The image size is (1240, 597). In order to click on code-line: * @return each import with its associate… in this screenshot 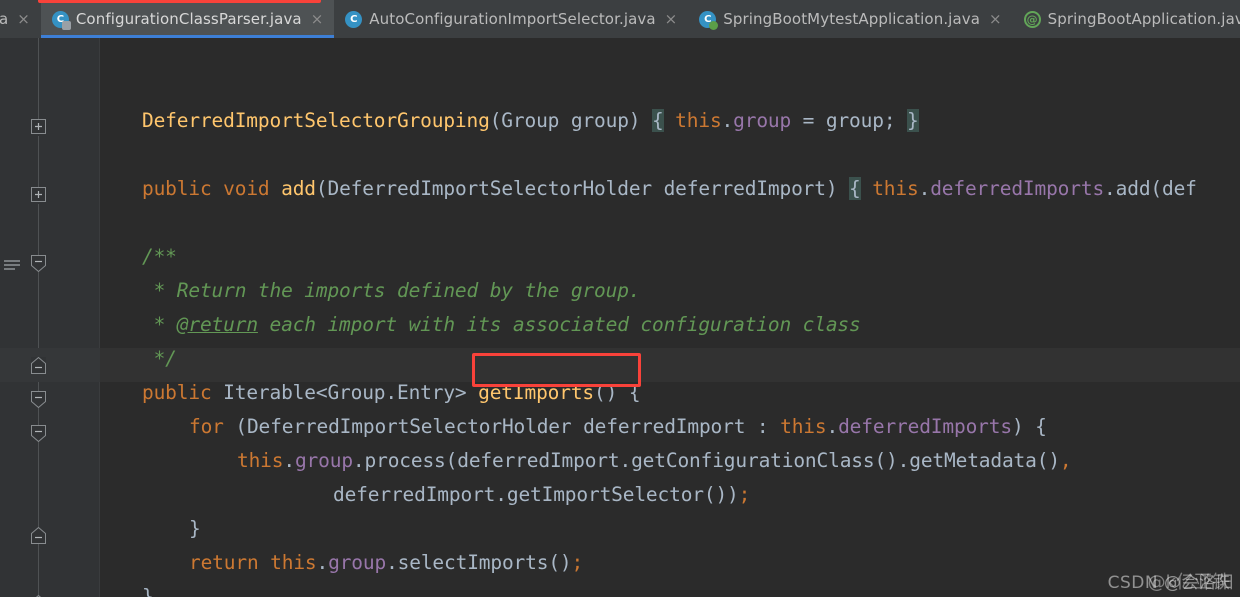, I will do `click(501, 325)`.